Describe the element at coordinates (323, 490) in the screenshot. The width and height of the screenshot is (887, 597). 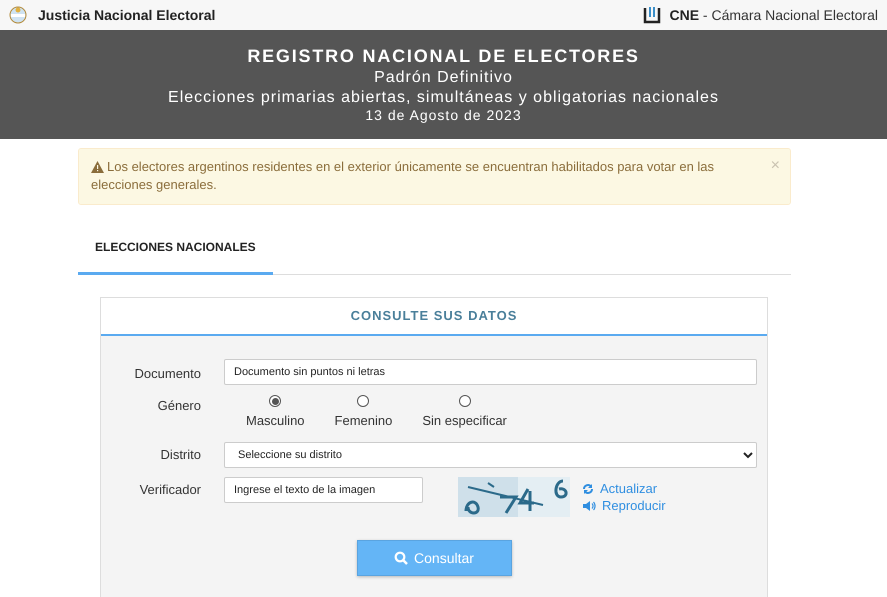
I see `captcha-field: Ingrese el texto de la imagen` at that location.